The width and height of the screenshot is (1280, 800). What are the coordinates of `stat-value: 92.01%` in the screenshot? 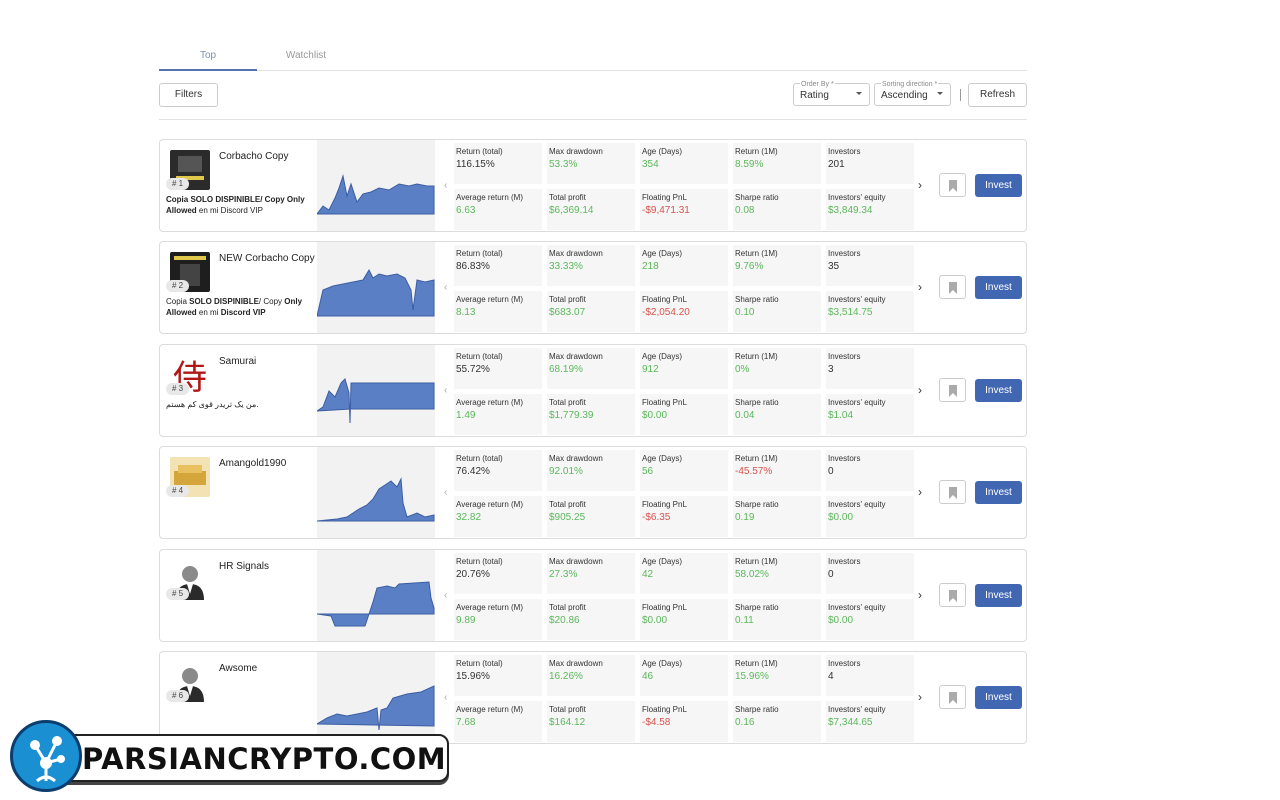 It's located at (566, 471).